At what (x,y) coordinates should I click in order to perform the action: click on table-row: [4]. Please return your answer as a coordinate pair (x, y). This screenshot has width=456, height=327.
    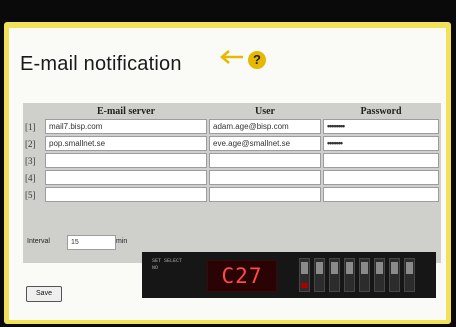
    Looking at the image, I should click on (232, 177).